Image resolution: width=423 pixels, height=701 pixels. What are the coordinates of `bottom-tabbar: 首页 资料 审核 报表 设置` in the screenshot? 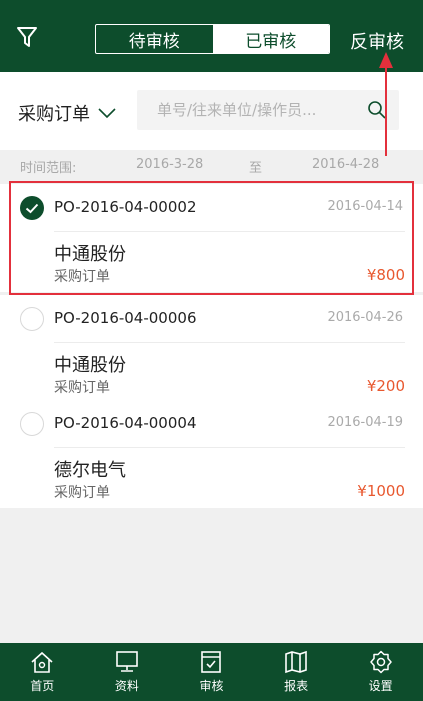 It's located at (211, 672).